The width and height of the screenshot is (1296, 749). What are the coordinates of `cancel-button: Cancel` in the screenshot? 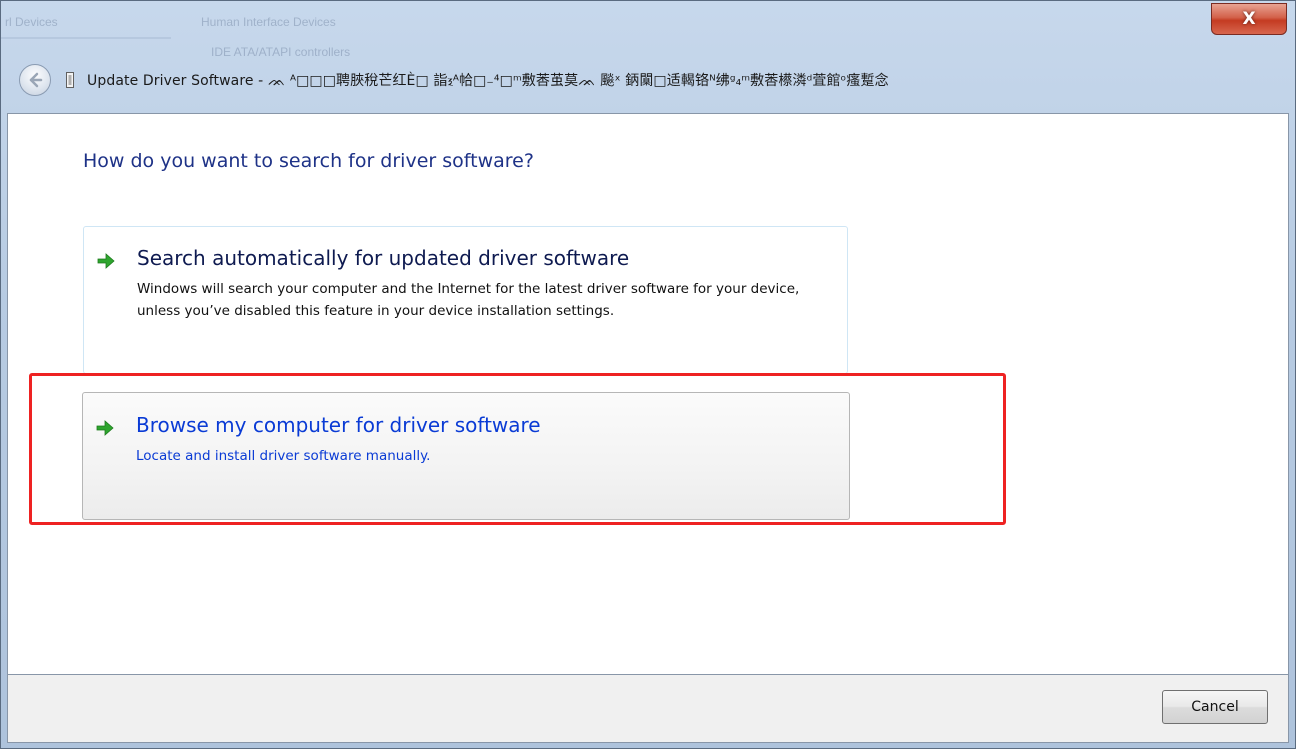 It's located at (1215, 707).